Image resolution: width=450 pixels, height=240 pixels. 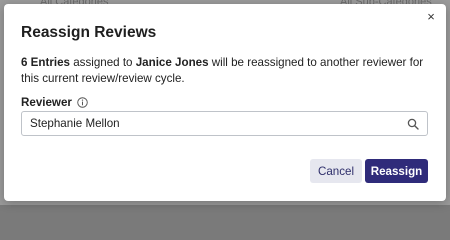 What do you see at coordinates (336, 171) in the screenshot?
I see `cancel-button: Cancel` at bounding box center [336, 171].